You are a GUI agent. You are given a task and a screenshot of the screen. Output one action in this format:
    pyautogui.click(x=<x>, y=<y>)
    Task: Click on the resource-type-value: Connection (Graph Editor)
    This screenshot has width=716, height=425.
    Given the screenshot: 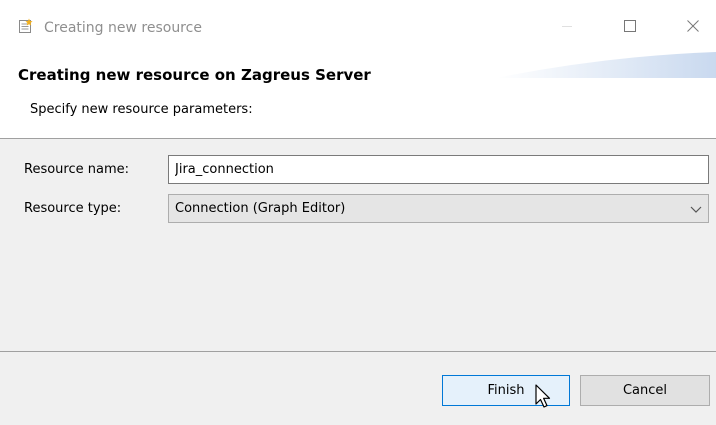 What is the action you would take?
    pyautogui.click(x=260, y=208)
    